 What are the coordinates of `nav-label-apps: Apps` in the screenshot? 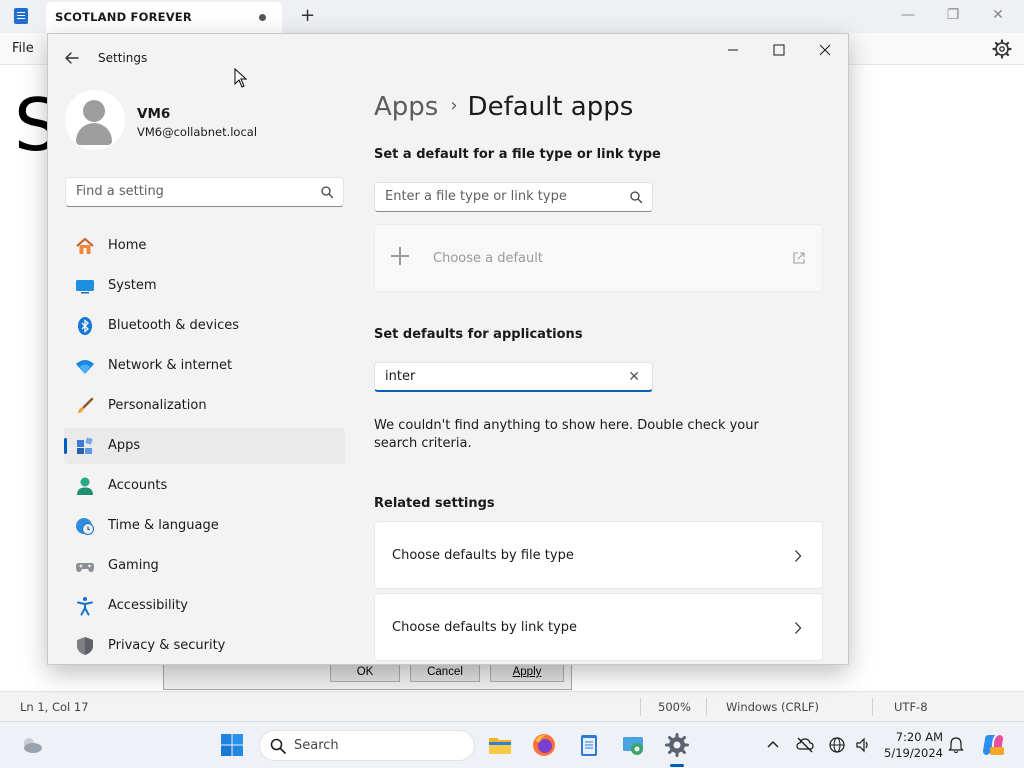 It's located at (124, 445).